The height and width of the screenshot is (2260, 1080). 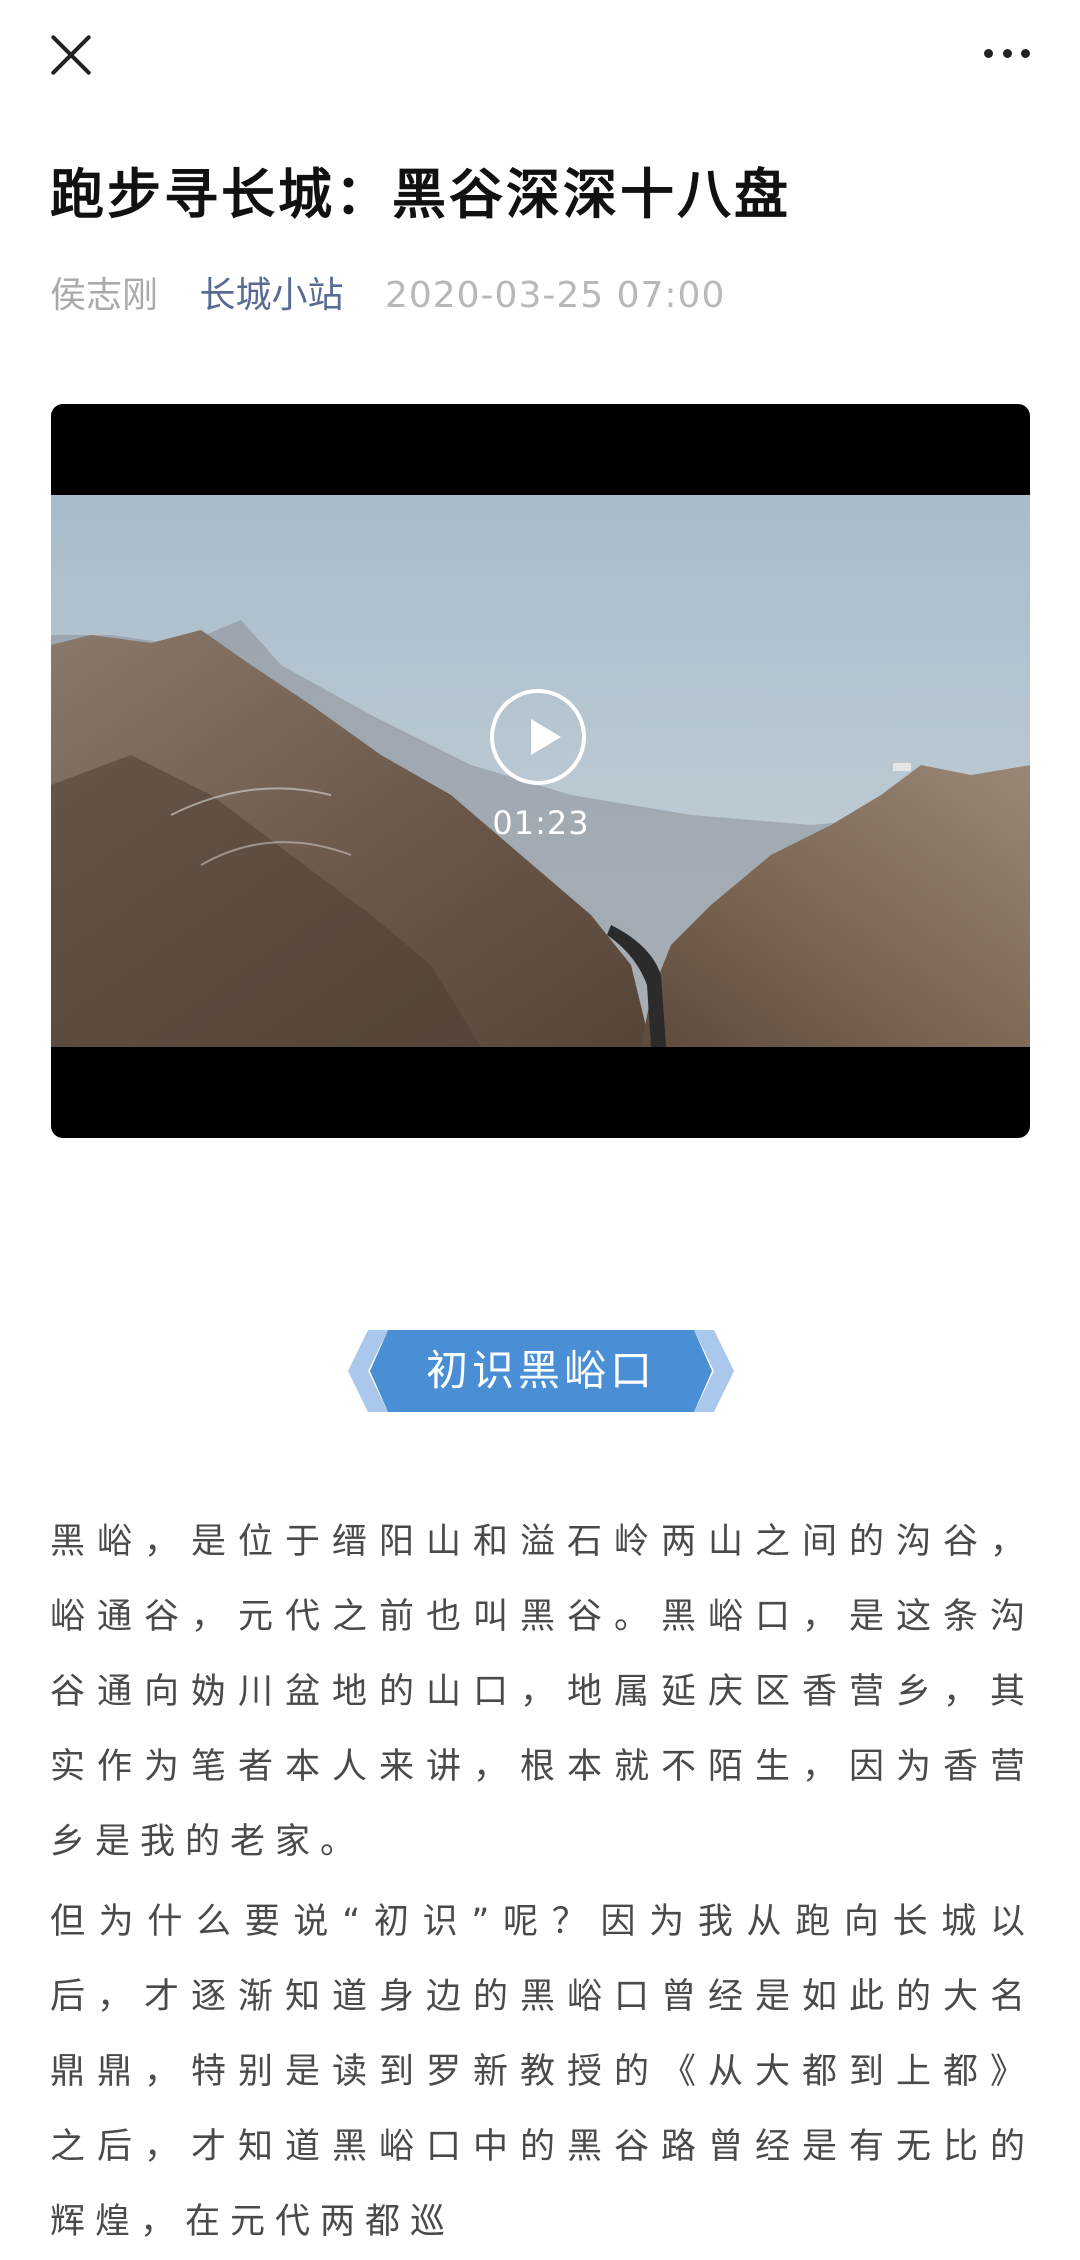 I want to click on more-dots-icon, so click(x=1007, y=53).